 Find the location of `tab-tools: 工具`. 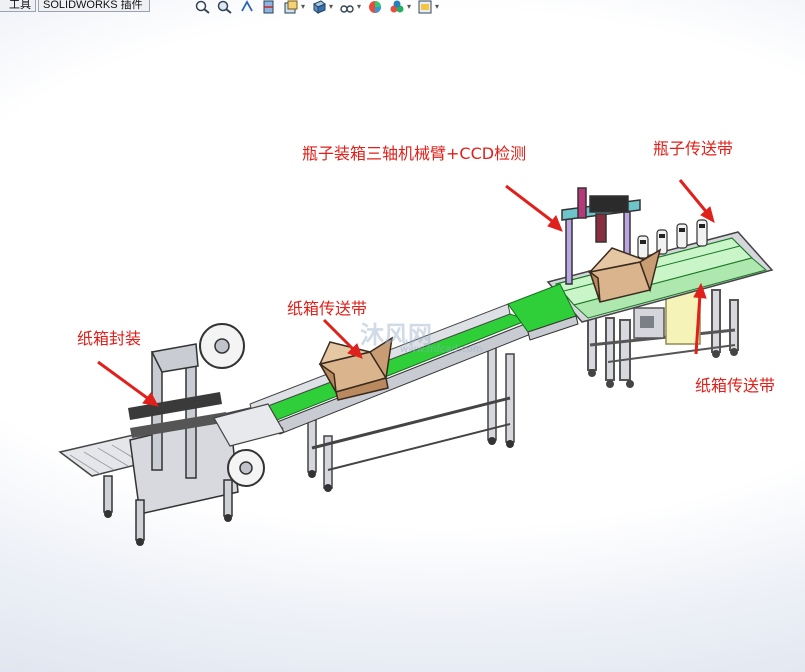

tab-tools: 工具 is located at coordinates (18, 6).